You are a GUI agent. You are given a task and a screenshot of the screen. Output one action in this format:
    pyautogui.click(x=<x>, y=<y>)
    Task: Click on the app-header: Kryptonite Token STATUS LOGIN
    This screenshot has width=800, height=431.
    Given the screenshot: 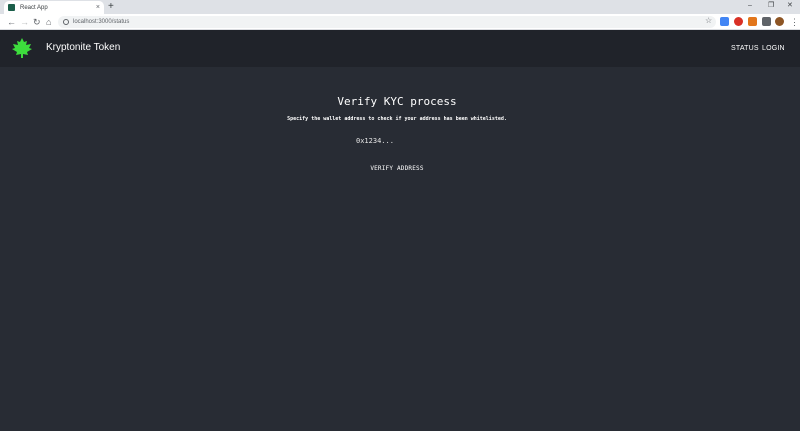 What is the action you would take?
    pyautogui.click(x=400, y=48)
    